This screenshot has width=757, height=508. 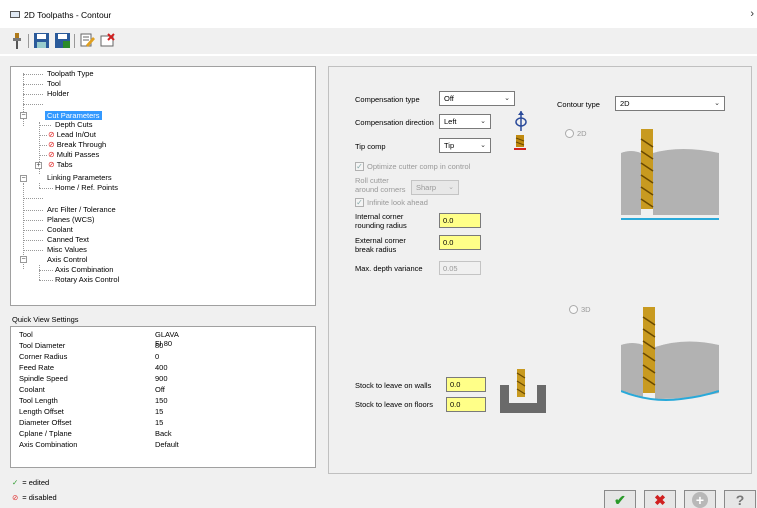 What do you see at coordinates (578, 104) in the screenshot?
I see `contour-type-label: Contour type` at bounding box center [578, 104].